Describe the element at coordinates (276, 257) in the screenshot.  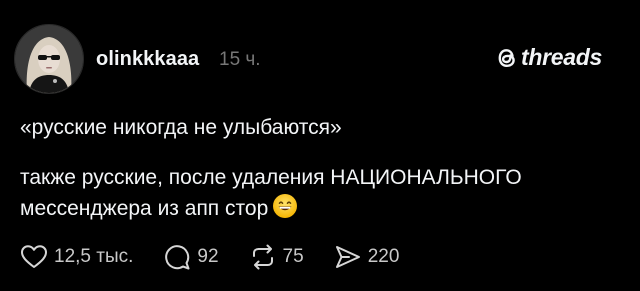
I see `repost-button: 75` at that location.